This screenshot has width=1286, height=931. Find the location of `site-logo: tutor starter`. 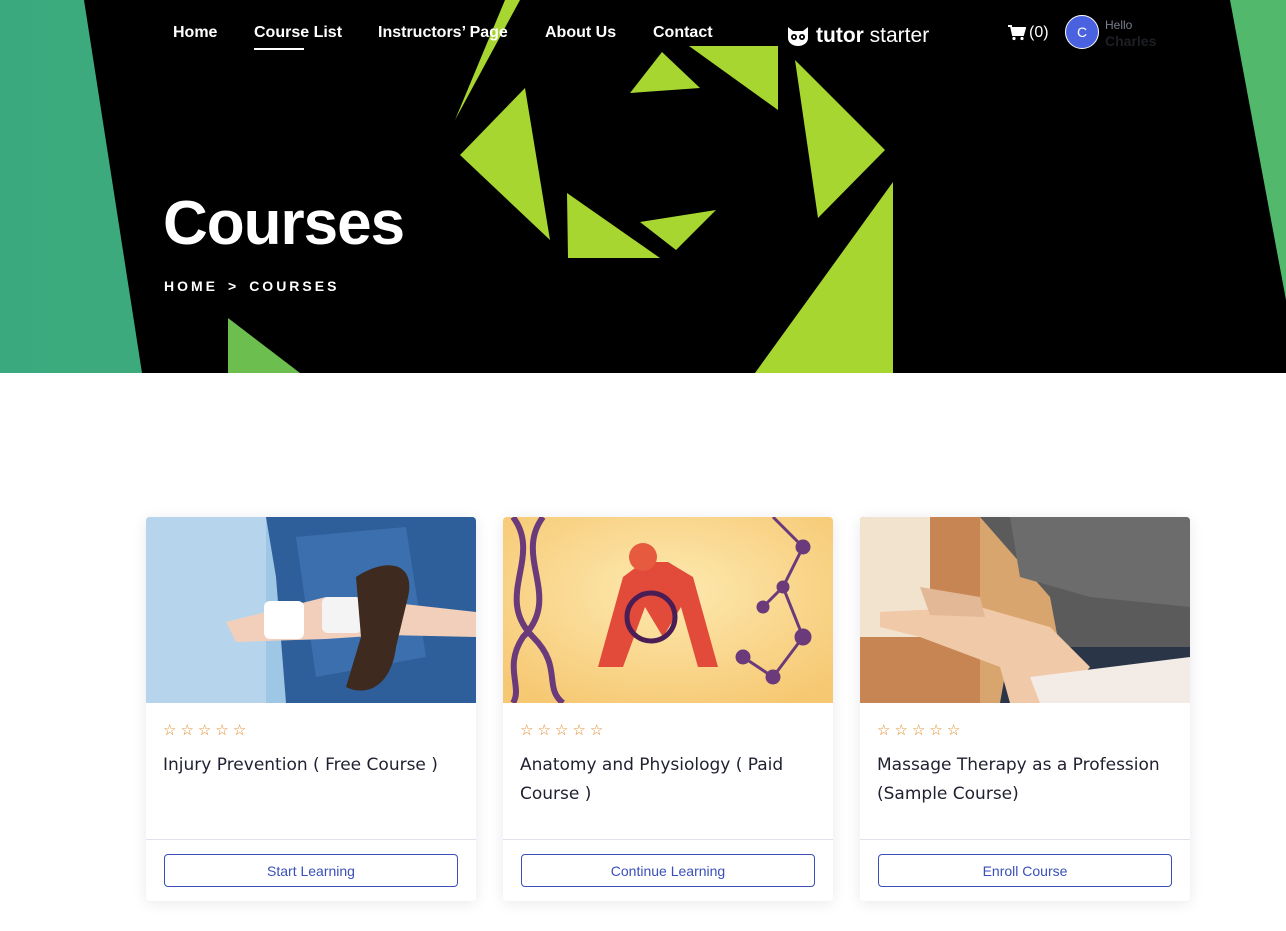

site-logo: tutor starter is located at coordinates (857, 36).